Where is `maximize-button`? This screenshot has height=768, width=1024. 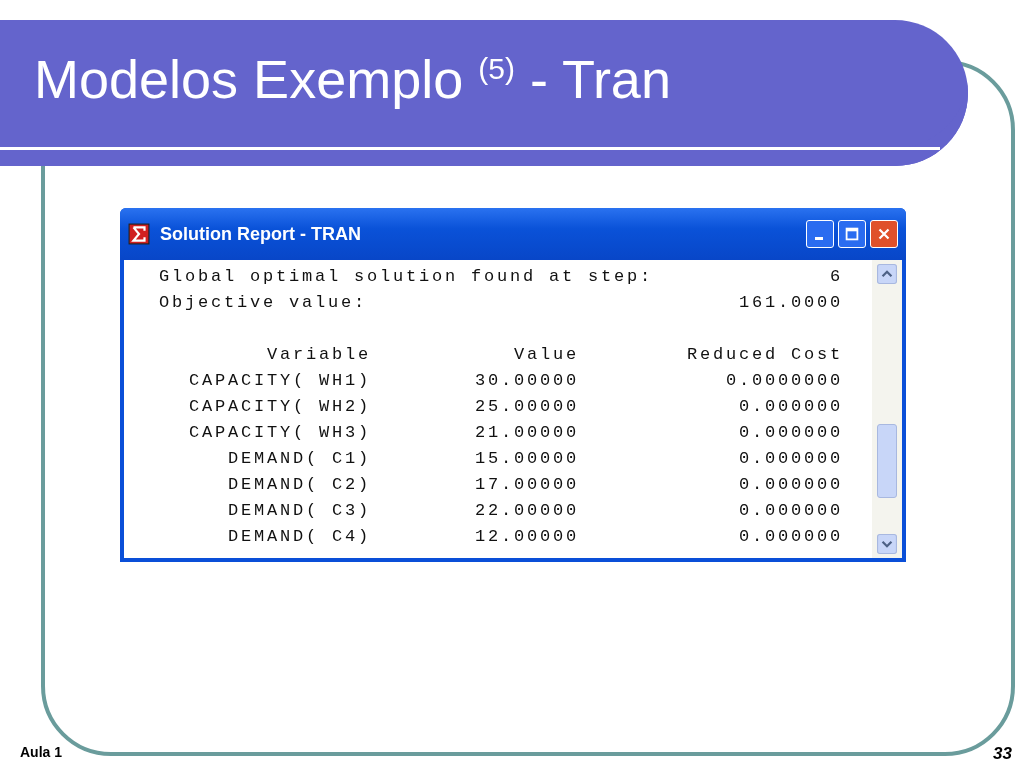 maximize-button is located at coordinates (852, 234).